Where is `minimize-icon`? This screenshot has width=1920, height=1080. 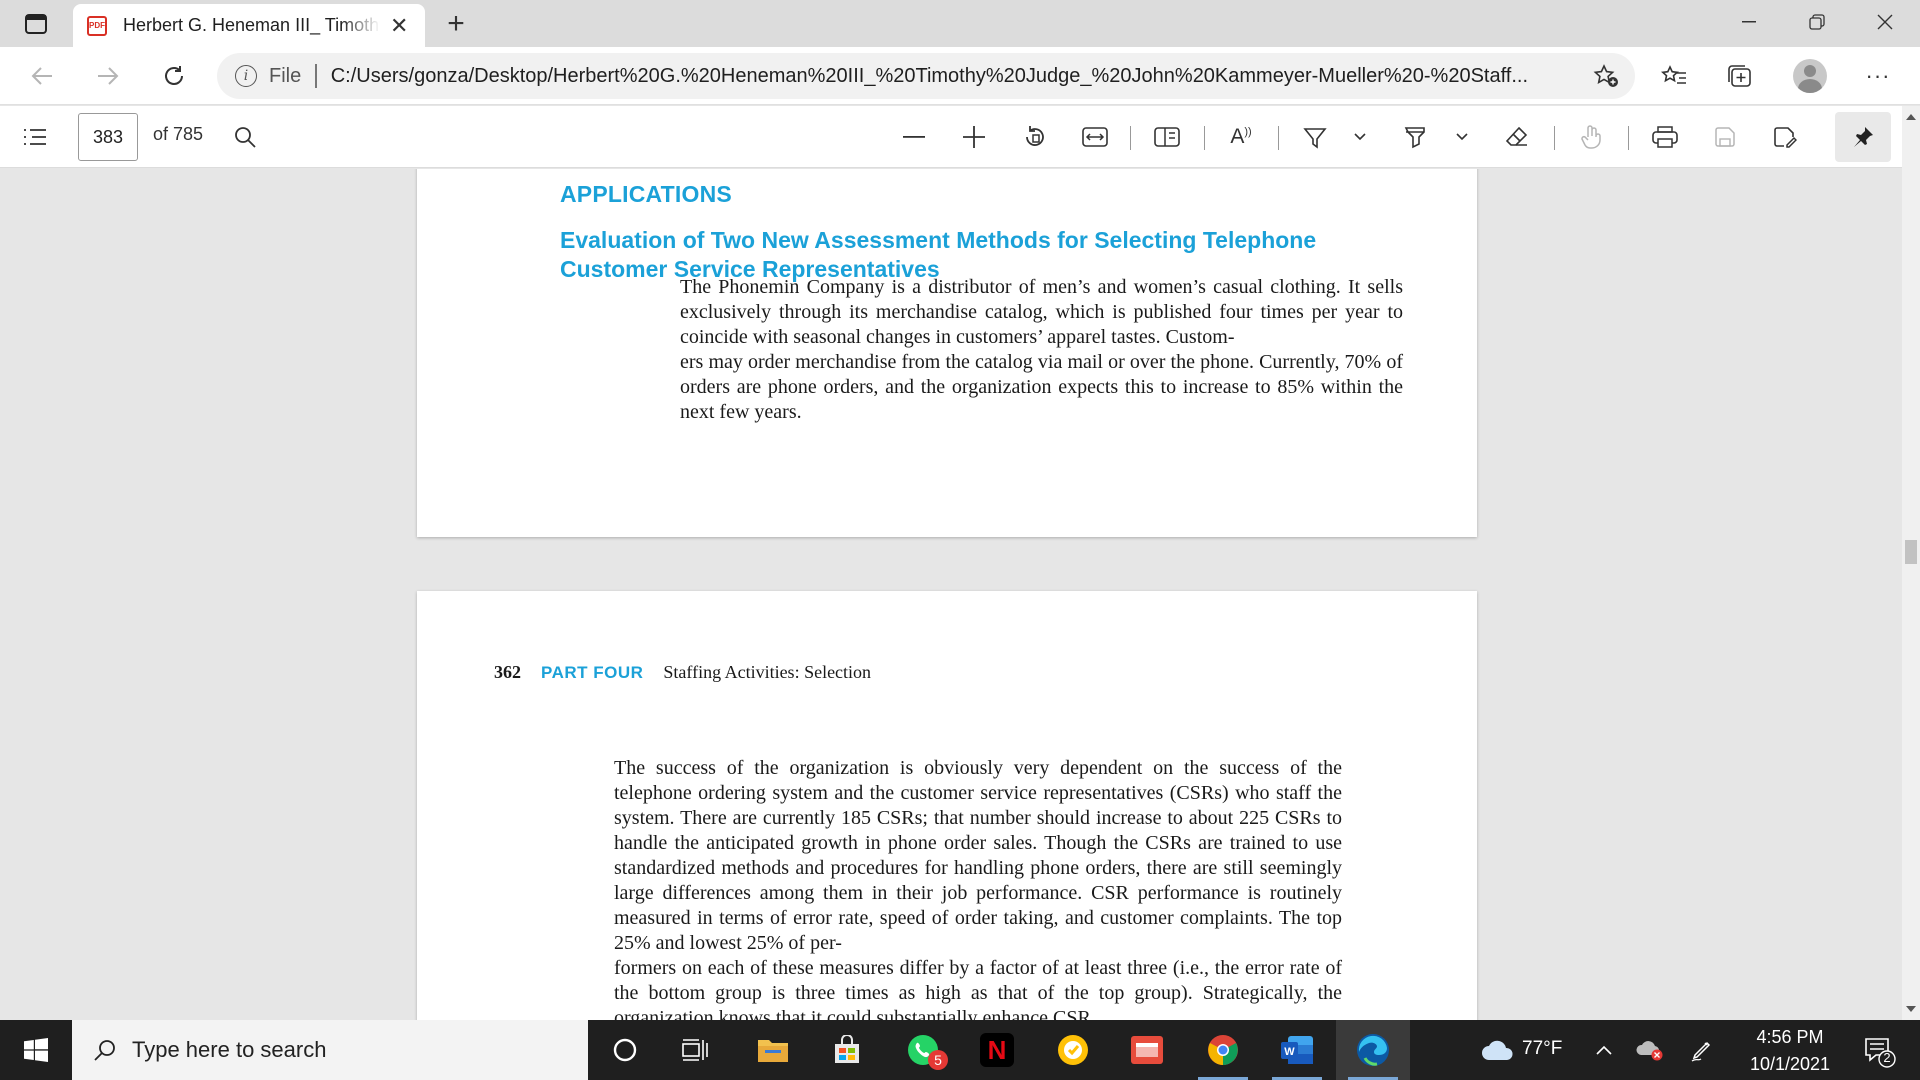
minimize-icon is located at coordinates (1749, 22).